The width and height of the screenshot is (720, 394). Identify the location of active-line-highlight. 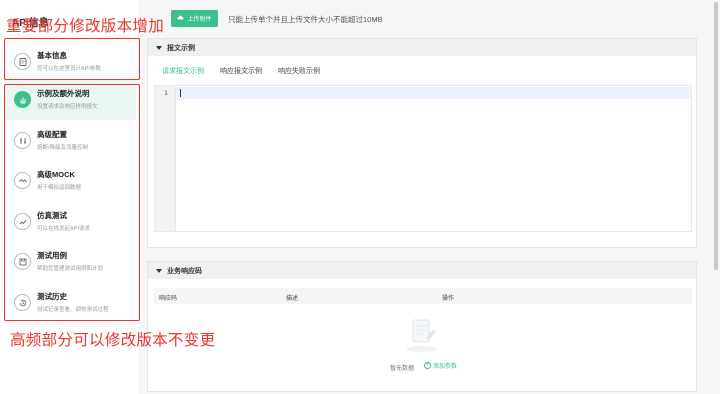
(433, 93).